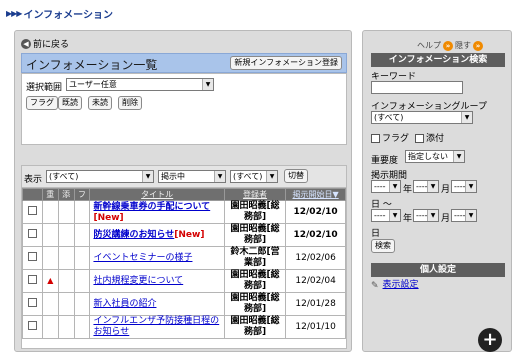  What do you see at coordinates (417, 87) in the screenshot?
I see `keyword-input` at bounding box center [417, 87].